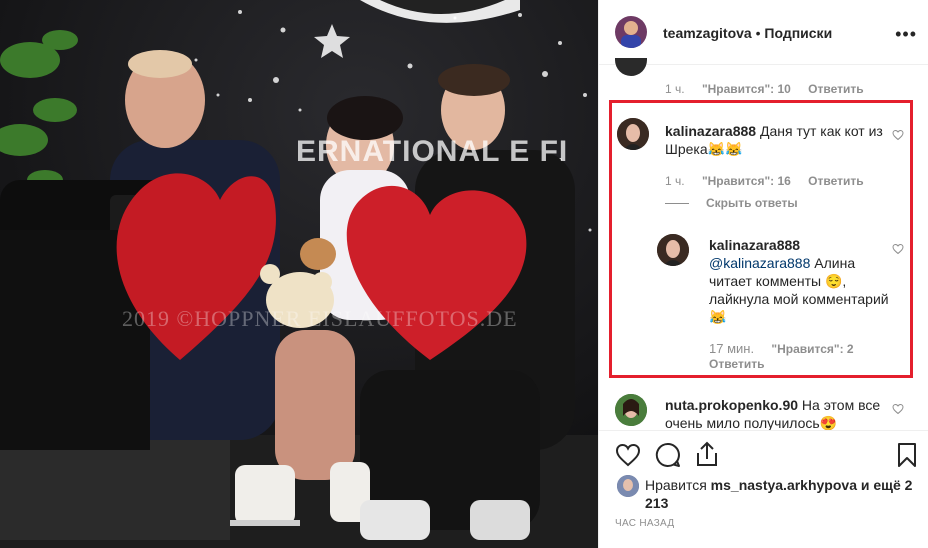 This screenshot has width=928, height=548. I want to click on post-header: teamzagitova • Подписки •••, so click(763, 32).